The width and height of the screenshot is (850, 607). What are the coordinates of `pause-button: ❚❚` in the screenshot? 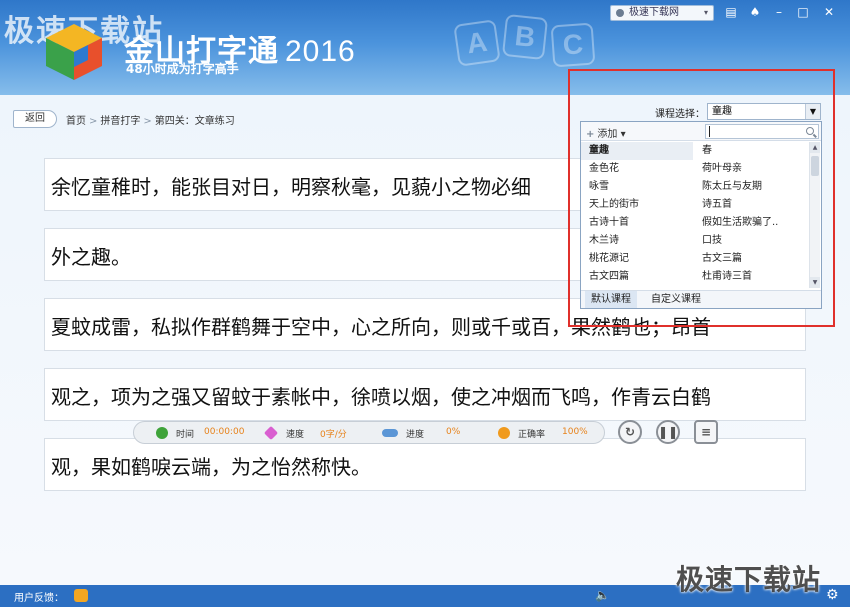 It's located at (668, 432).